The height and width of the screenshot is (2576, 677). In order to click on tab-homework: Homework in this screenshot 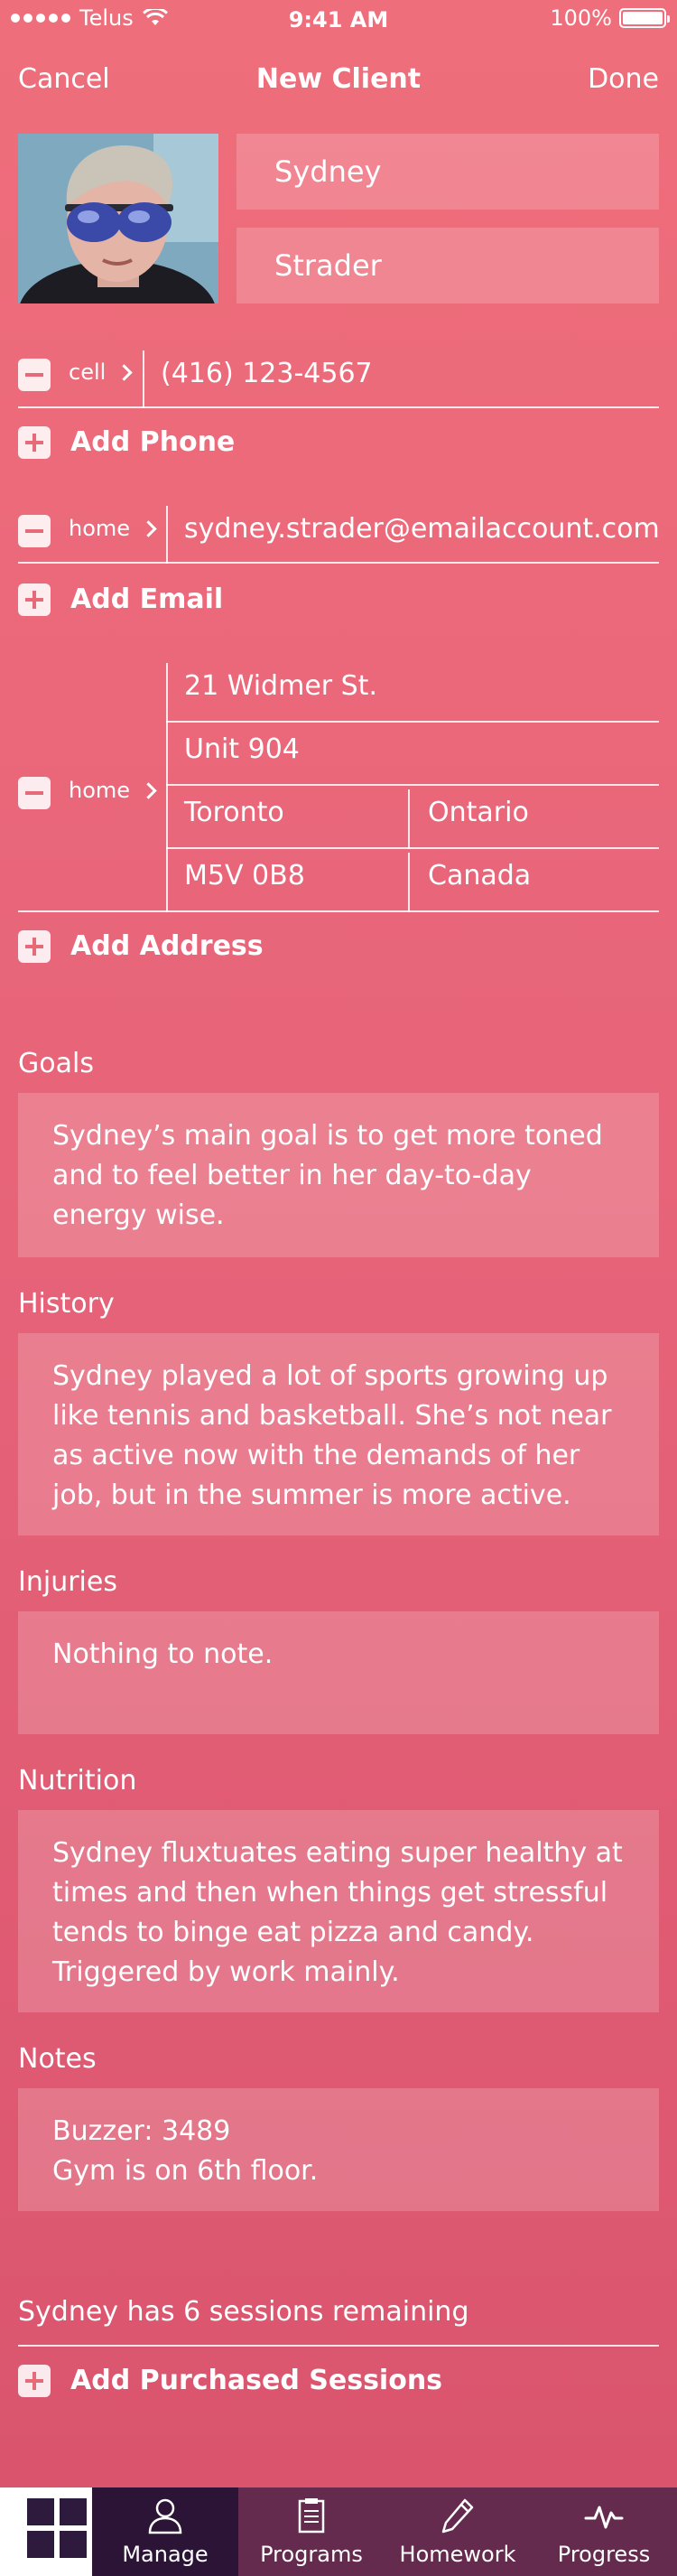, I will do `click(458, 2531)`.